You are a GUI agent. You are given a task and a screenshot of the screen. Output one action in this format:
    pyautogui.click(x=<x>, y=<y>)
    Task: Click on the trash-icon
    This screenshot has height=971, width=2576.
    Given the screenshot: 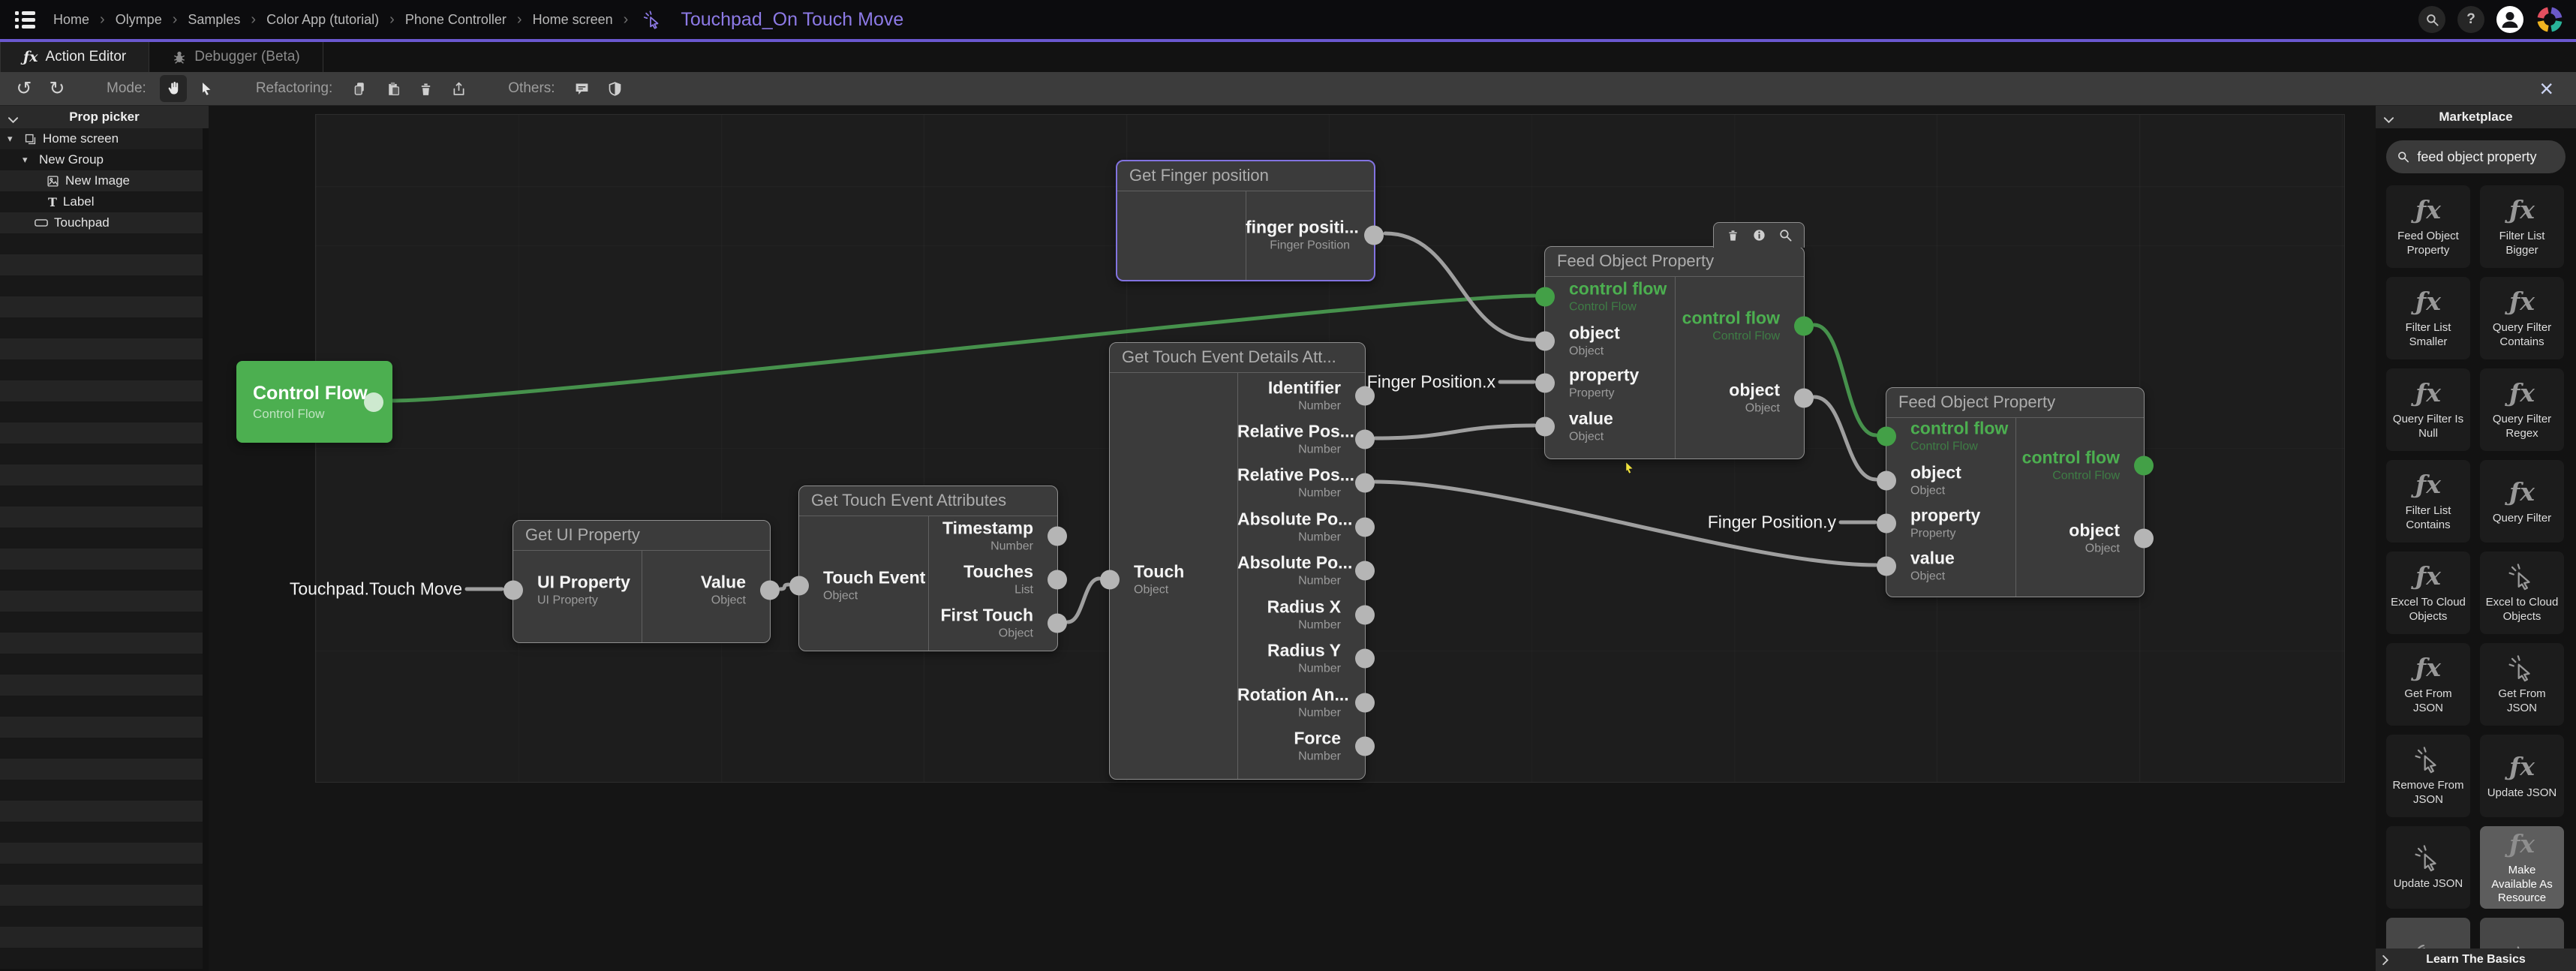 What is the action you would take?
    pyautogui.click(x=1733, y=235)
    